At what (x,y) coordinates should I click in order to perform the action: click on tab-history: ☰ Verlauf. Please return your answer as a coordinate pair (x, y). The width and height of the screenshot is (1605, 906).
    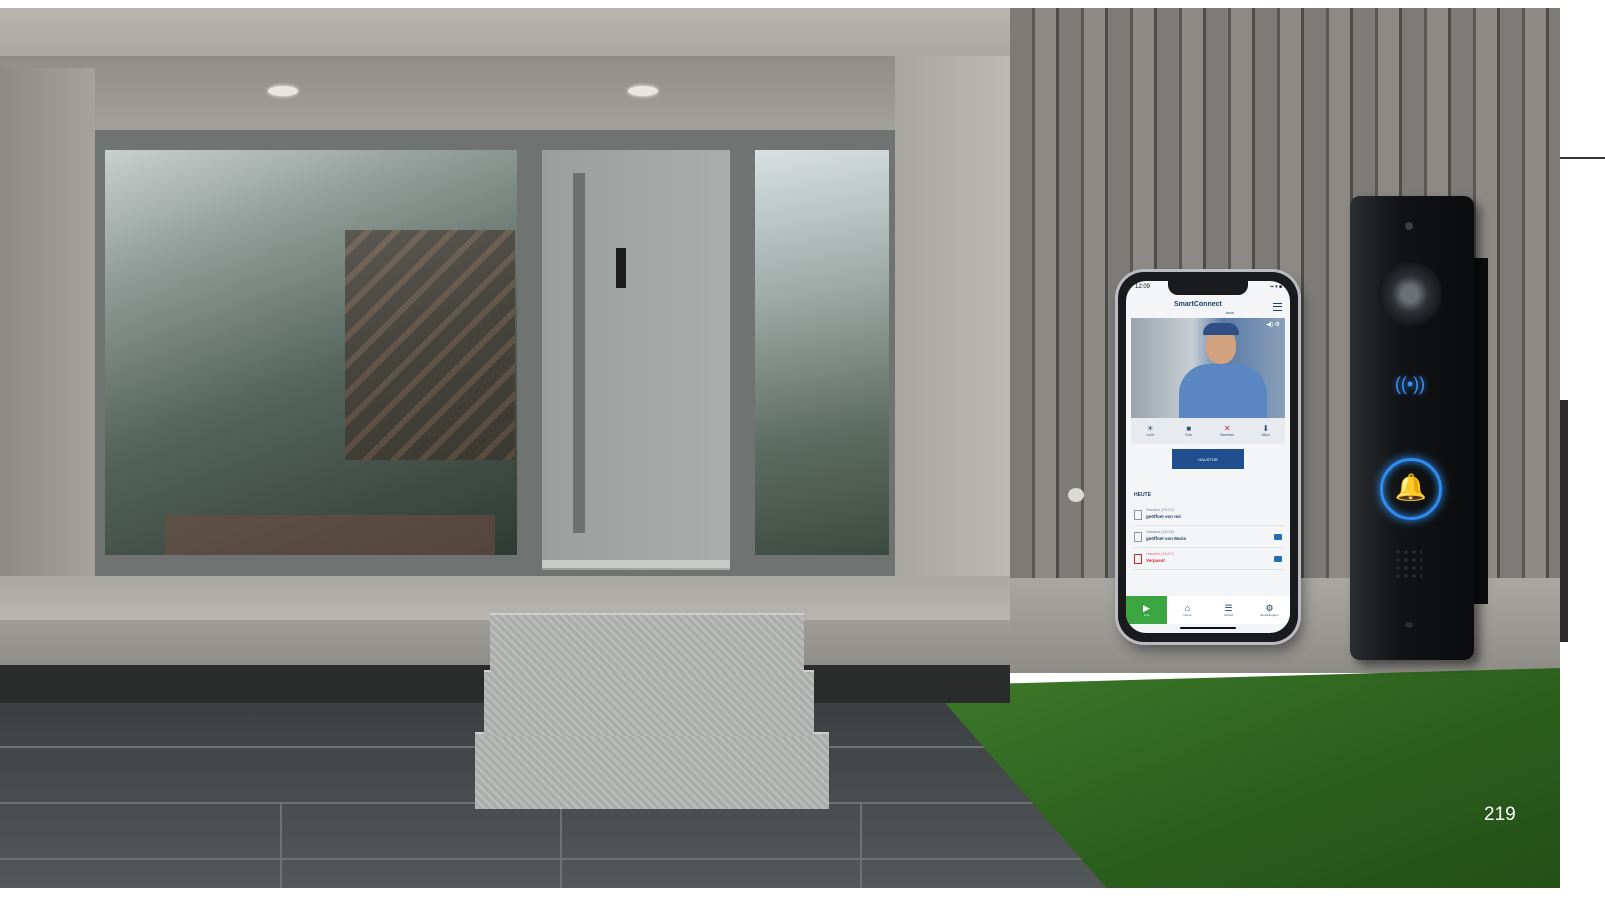
    Looking at the image, I should click on (1228, 610).